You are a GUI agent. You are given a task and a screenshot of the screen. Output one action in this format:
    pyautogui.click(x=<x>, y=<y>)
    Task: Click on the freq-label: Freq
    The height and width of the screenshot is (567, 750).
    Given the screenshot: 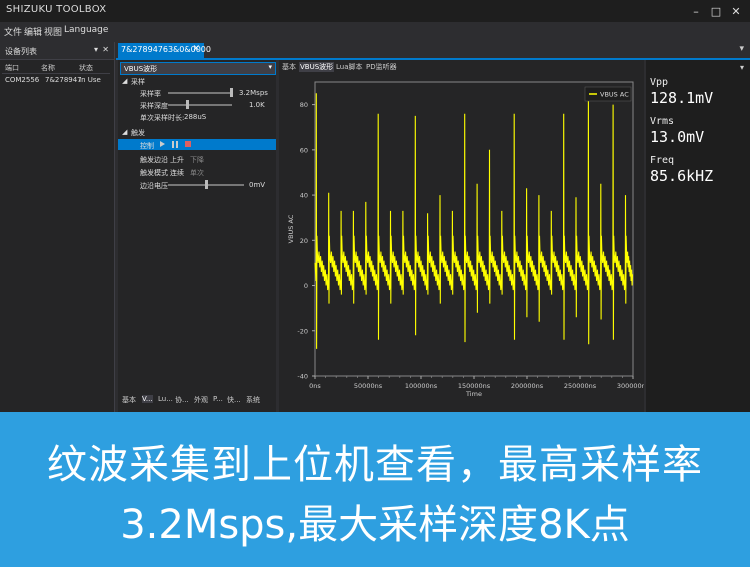 What is the action you would take?
    pyautogui.click(x=662, y=160)
    